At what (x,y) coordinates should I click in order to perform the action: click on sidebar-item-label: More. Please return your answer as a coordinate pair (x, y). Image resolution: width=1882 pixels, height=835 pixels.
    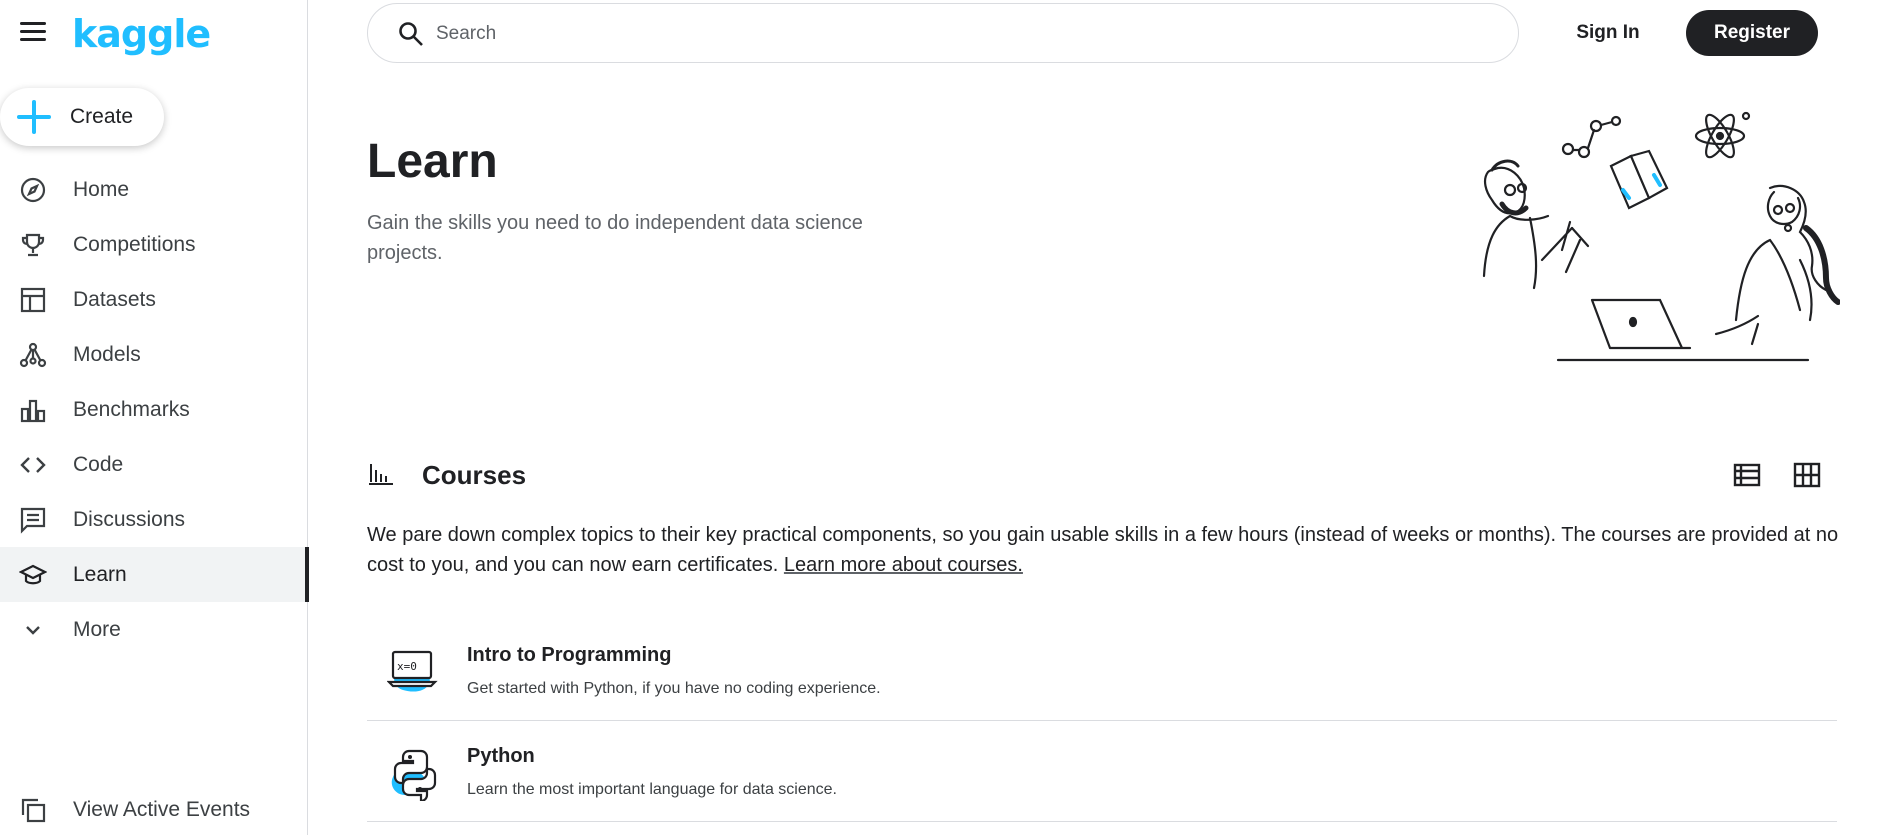
    Looking at the image, I should click on (97, 629).